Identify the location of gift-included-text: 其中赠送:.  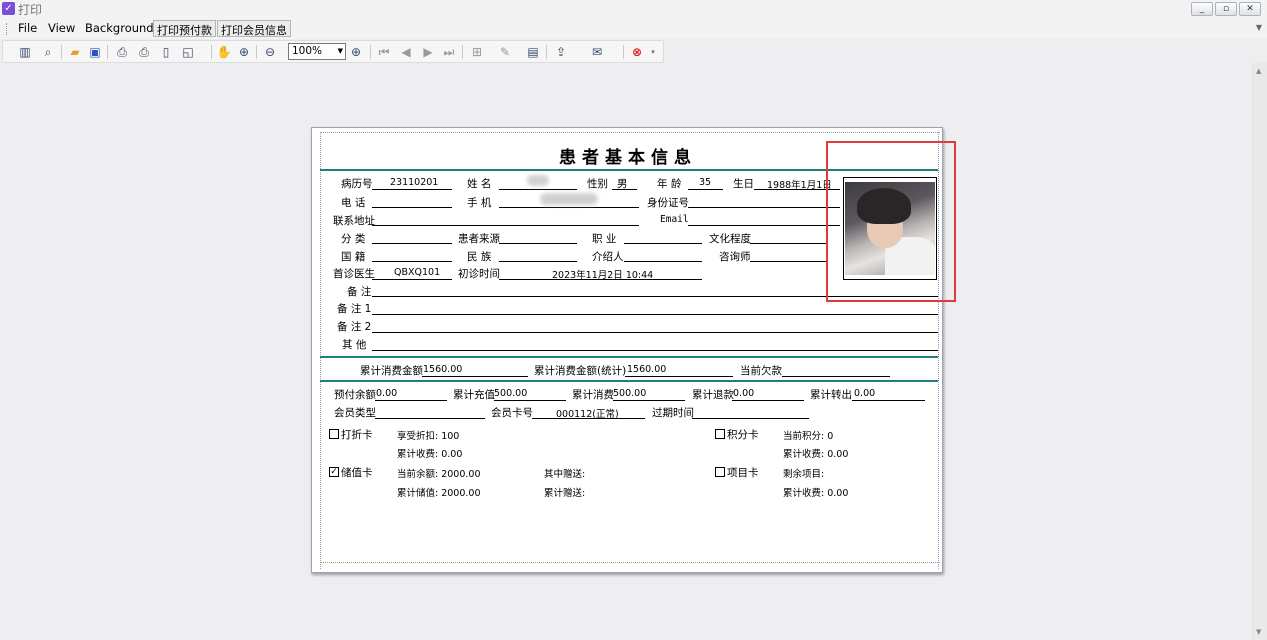
(565, 474).